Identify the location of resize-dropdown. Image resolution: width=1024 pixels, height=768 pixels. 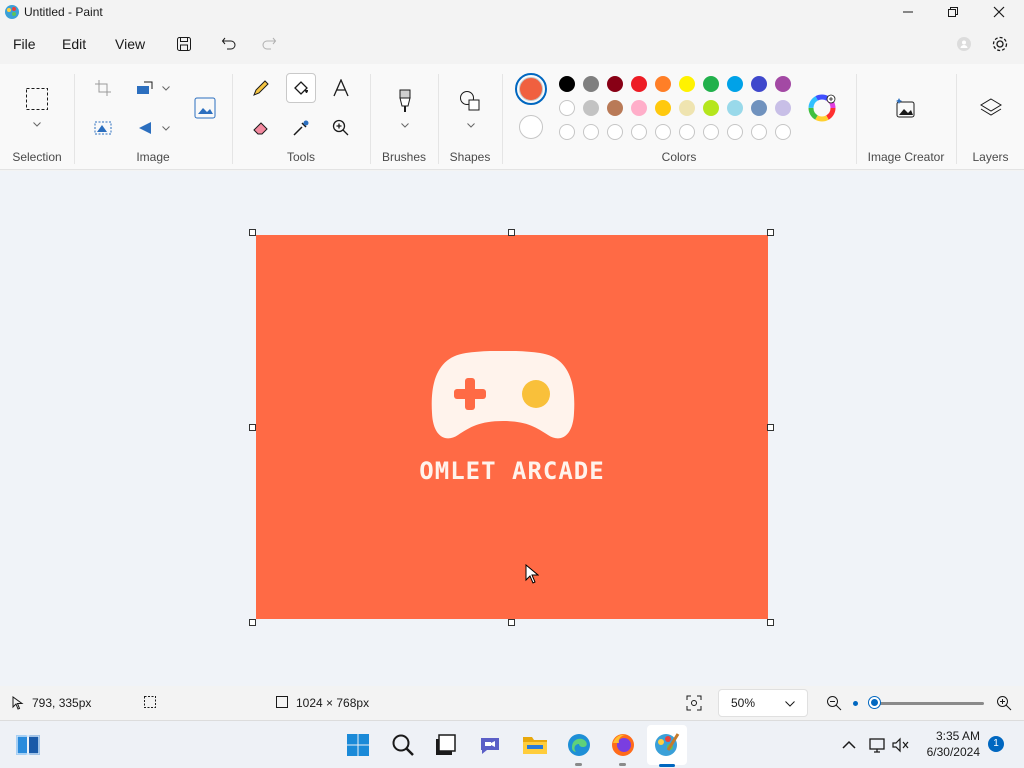
(166, 88).